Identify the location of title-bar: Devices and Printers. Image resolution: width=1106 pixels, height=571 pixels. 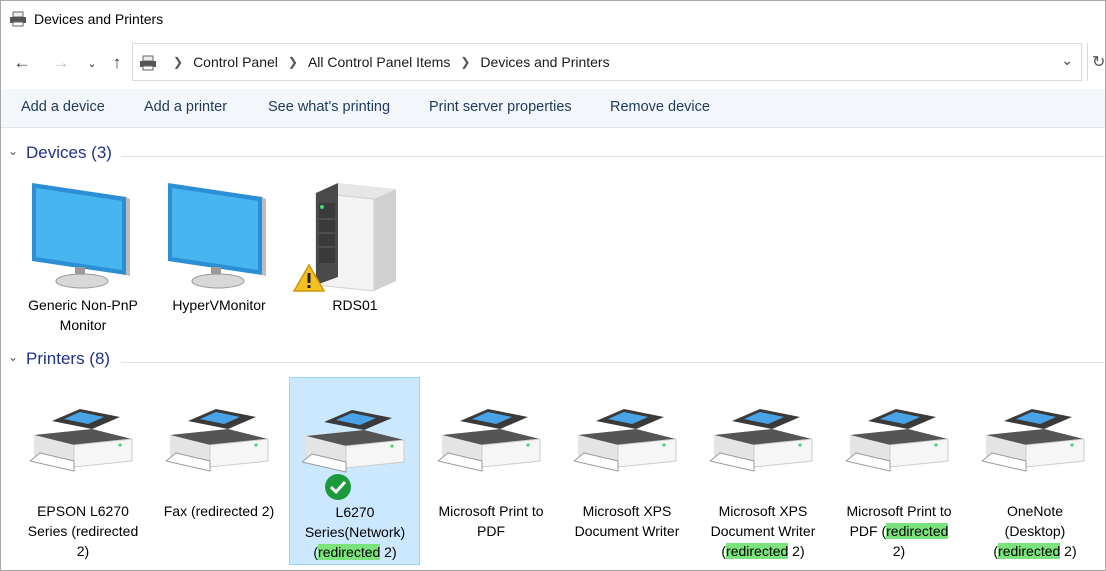
(553, 20).